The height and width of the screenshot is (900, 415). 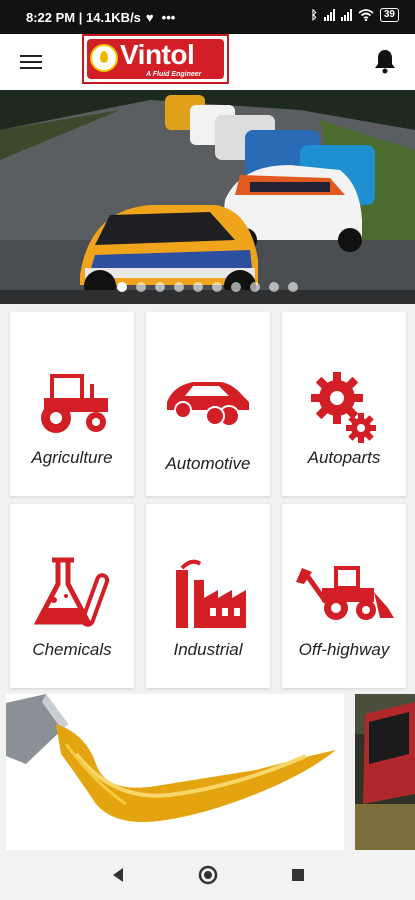 What do you see at coordinates (72, 457) in the screenshot?
I see `category-label-agriculture: Agriculture` at bounding box center [72, 457].